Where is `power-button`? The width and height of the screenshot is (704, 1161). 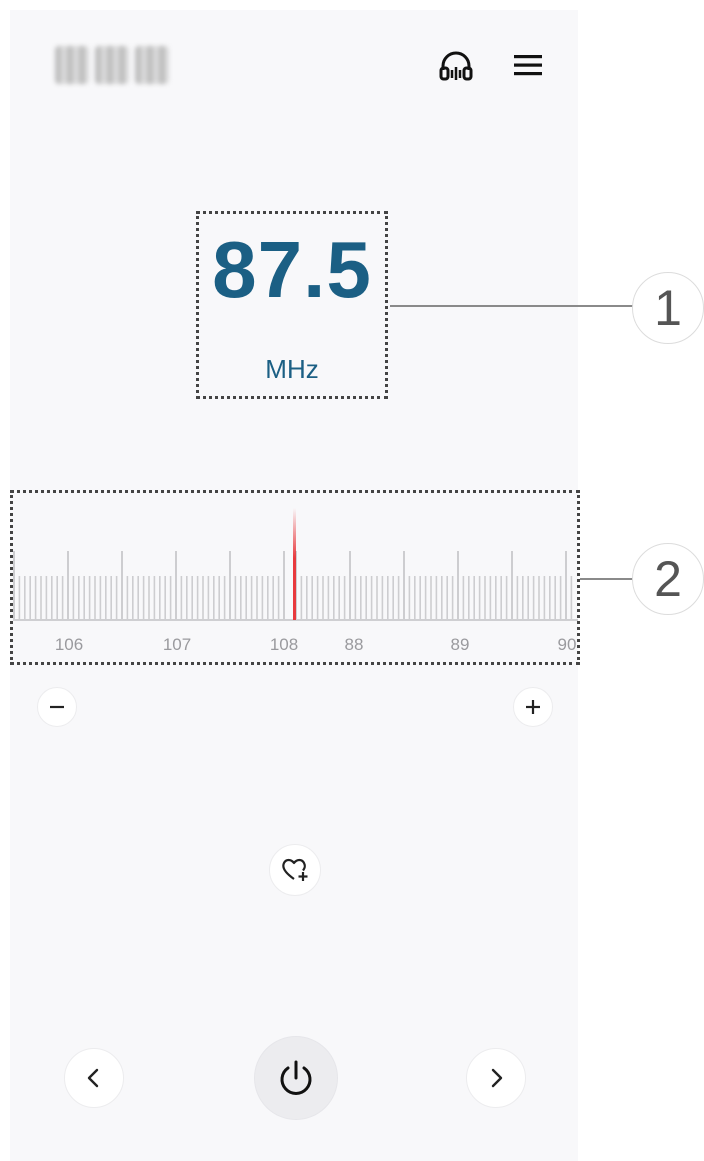
power-button is located at coordinates (296, 1078).